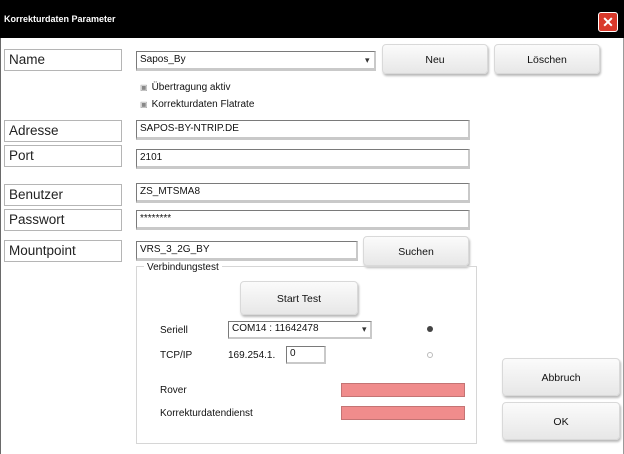  I want to click on label-passwort: Passwort, so click(63, 220).